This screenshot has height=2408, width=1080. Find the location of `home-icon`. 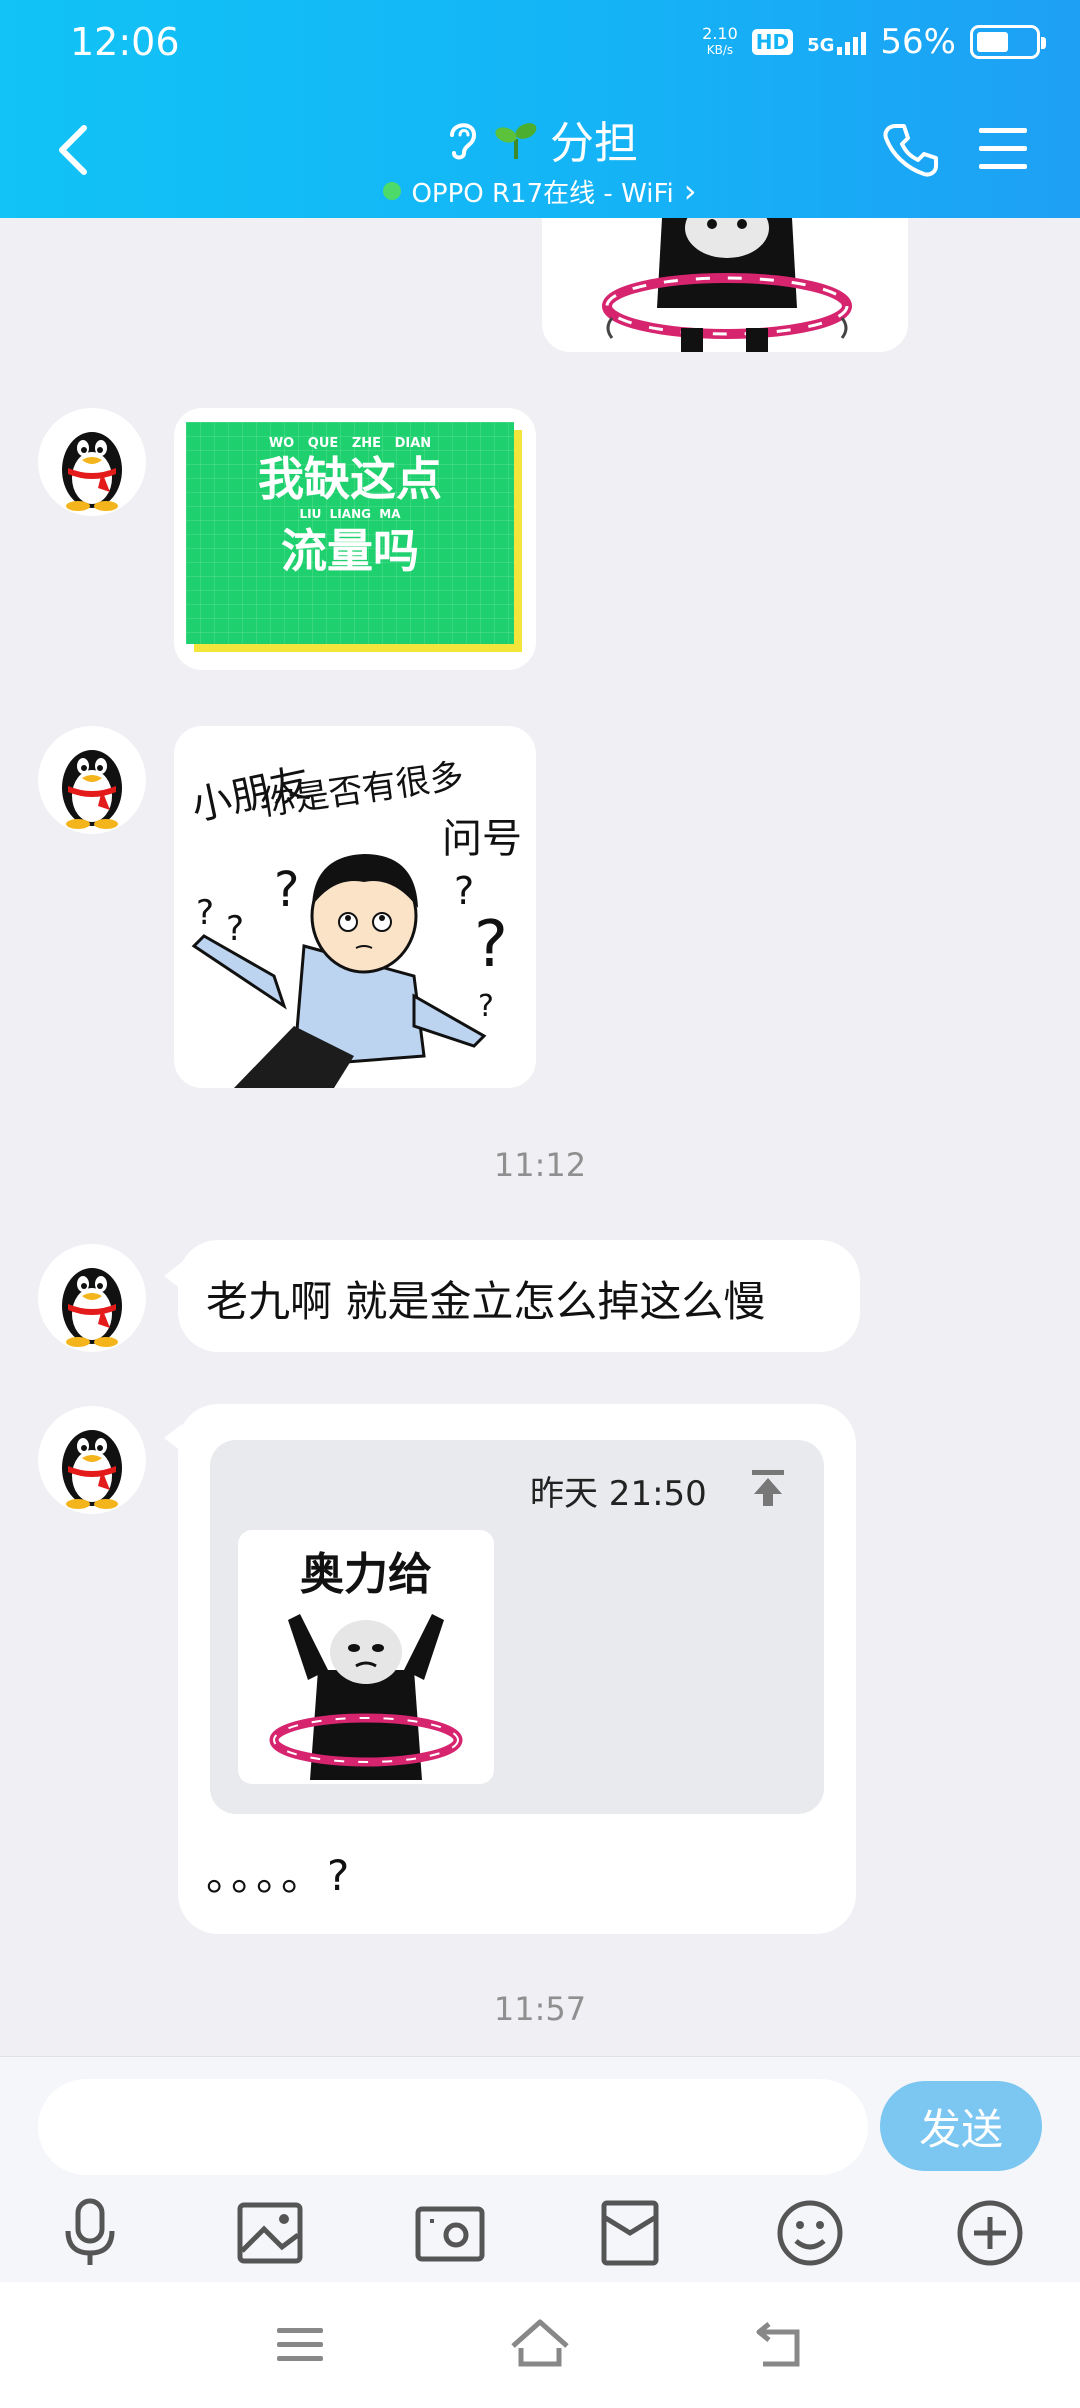

home-icon is located at coordinates (540, 2344).